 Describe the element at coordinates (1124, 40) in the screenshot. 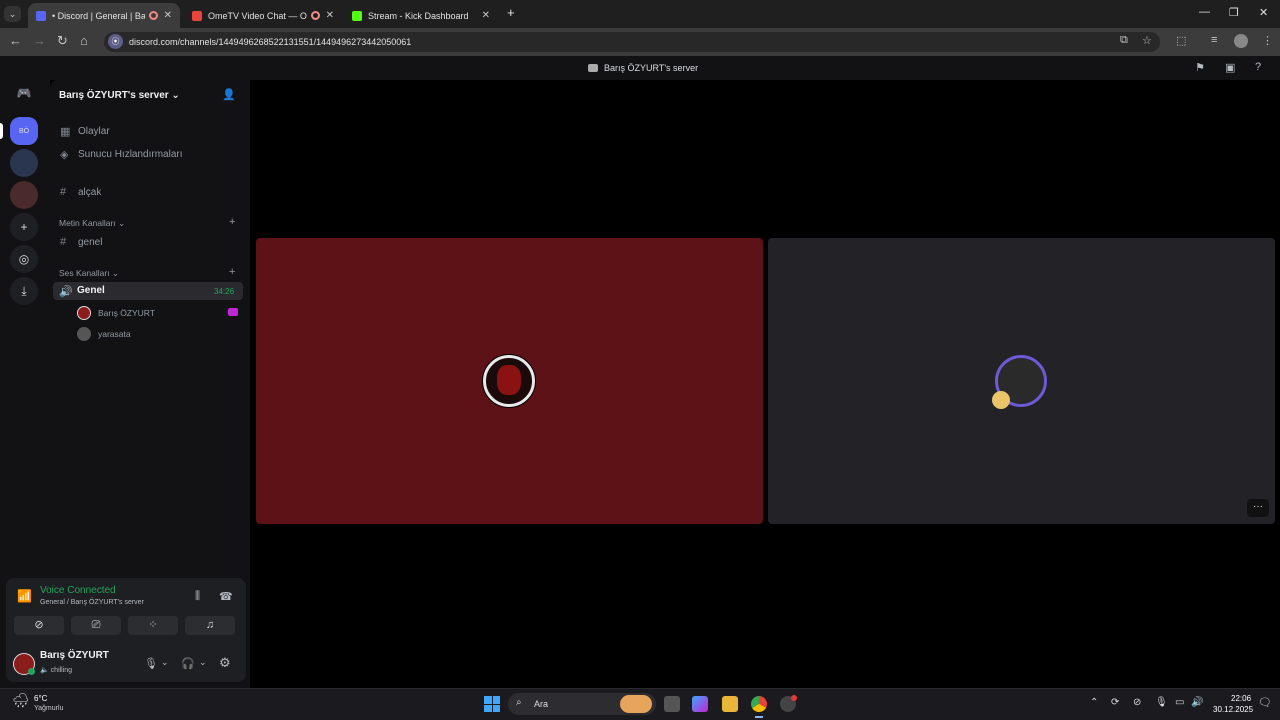

I see `translate-icon: ⧉` at that location.